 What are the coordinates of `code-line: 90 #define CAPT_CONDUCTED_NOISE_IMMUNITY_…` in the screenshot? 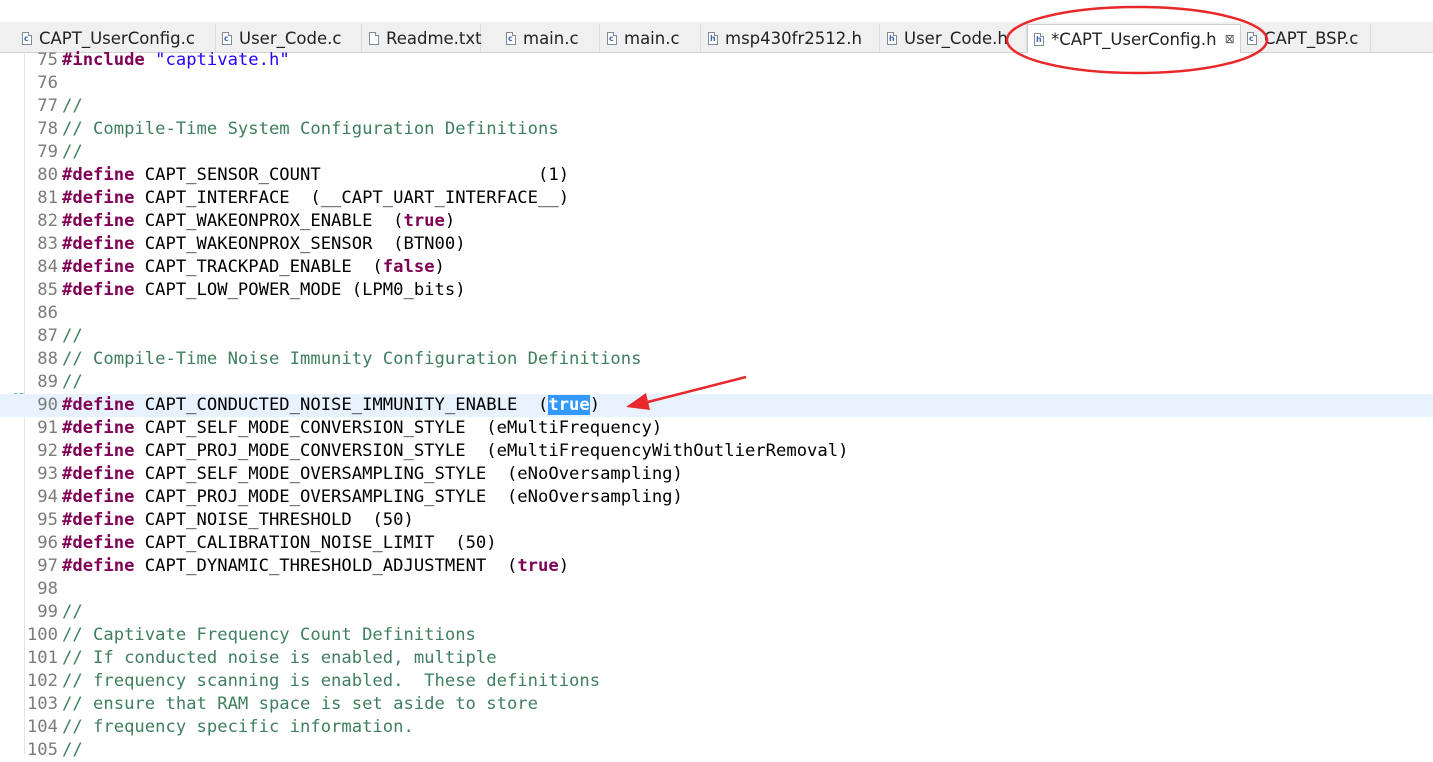 It's located at (716, 405).